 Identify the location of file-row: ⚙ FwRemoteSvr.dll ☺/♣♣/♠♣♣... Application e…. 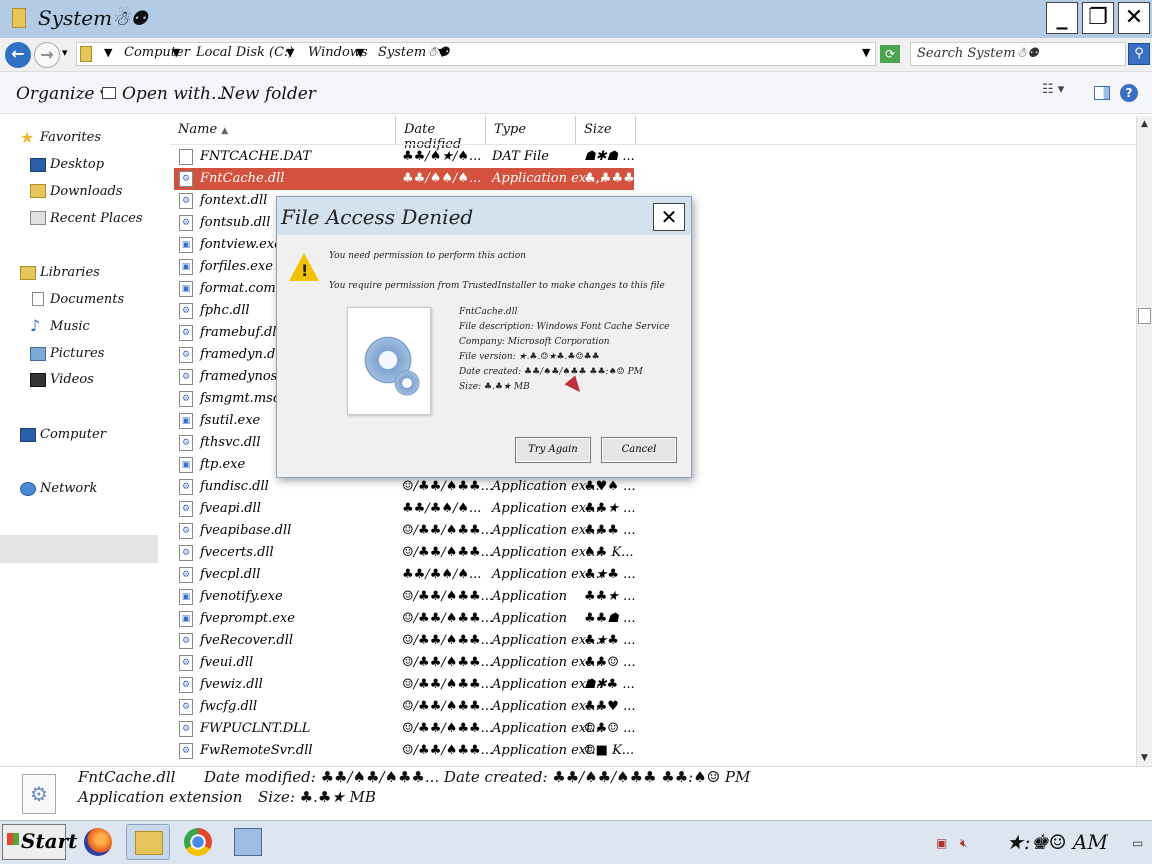
(404, 751).